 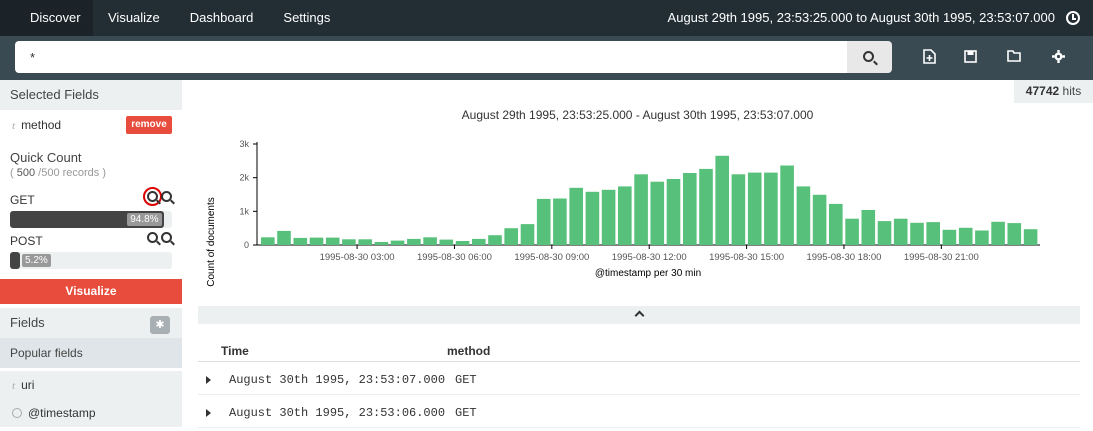 I want to click on field-settings-gear-icon: ✱, so click(x=160, y=325).